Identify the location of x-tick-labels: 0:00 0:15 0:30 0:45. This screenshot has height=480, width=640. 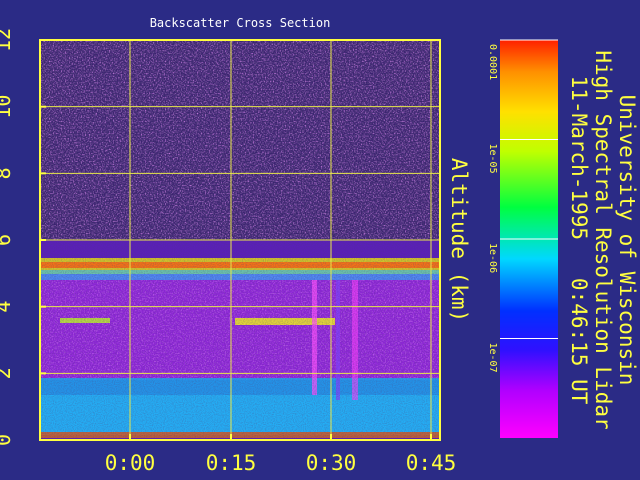
(281, 463).